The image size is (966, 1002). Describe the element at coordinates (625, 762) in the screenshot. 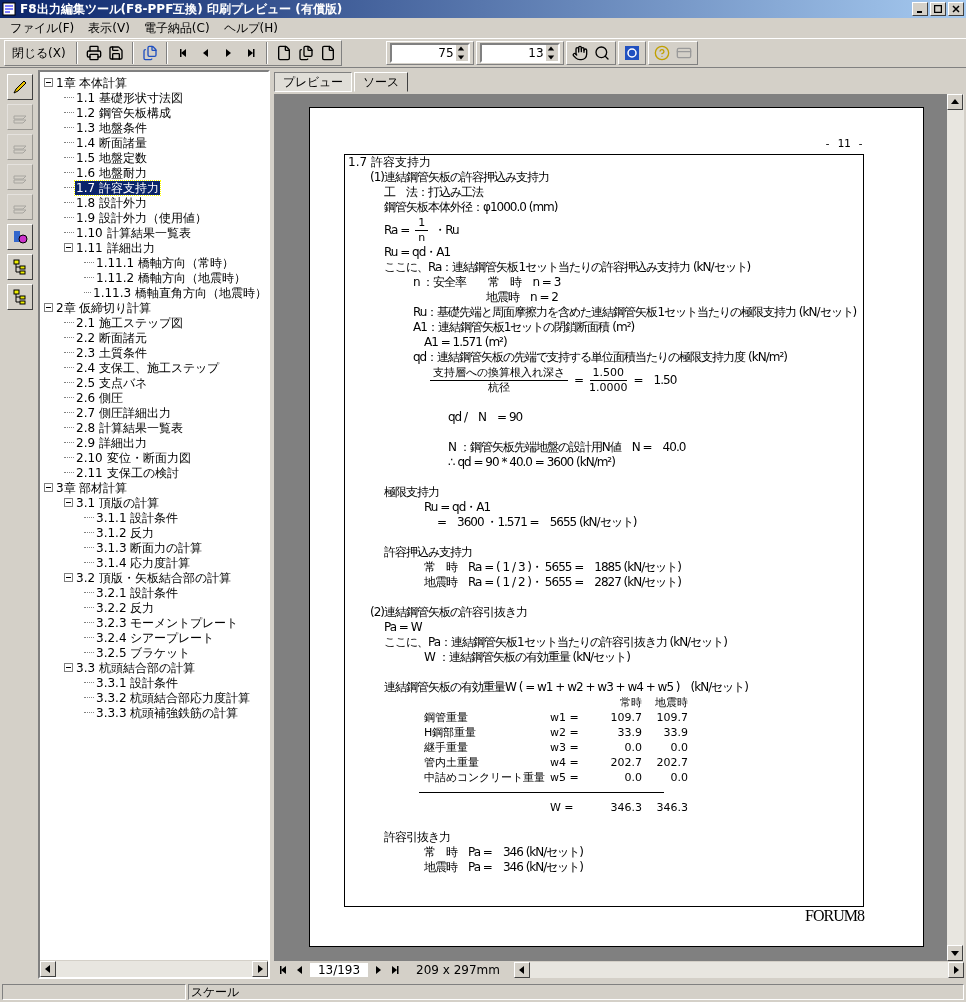

I see `table-cell-text: 202.7` at that location.